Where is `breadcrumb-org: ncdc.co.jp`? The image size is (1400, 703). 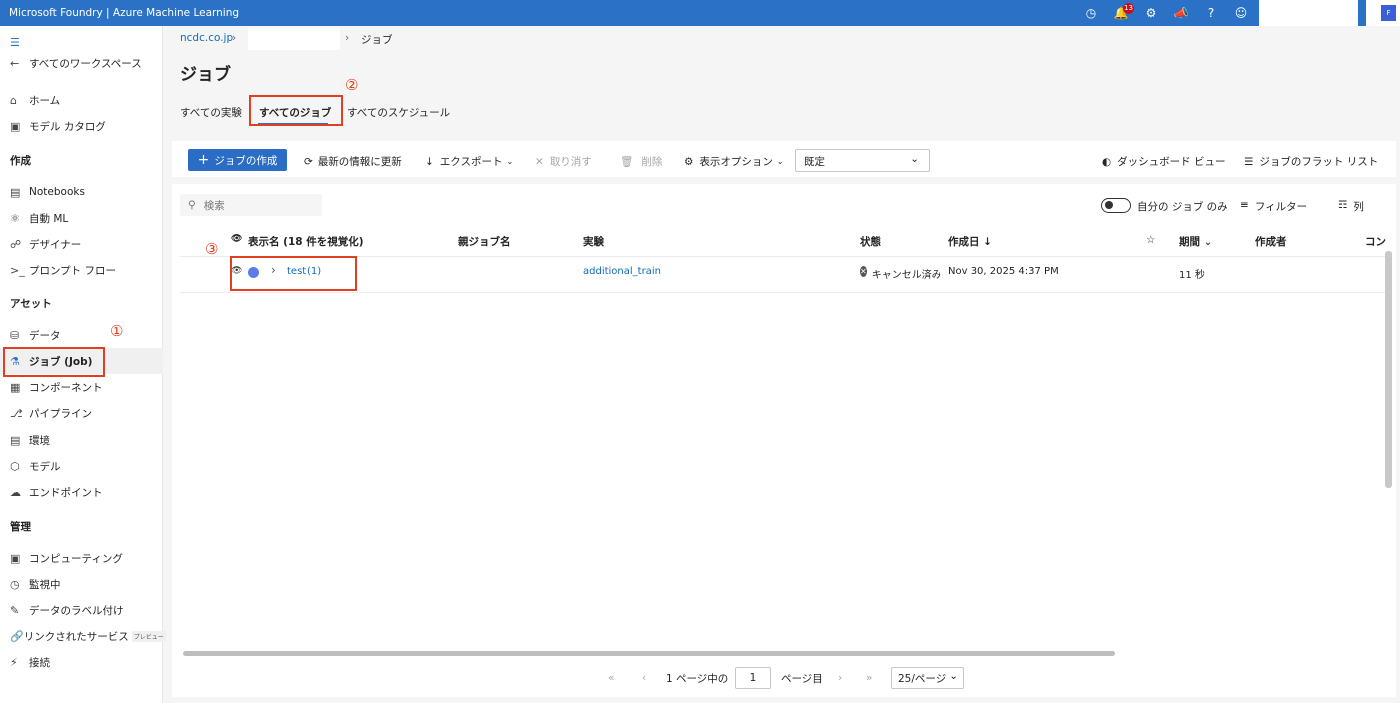 breadcrumb-org: ncdc.co.jp is located at coordinates (206, 38).